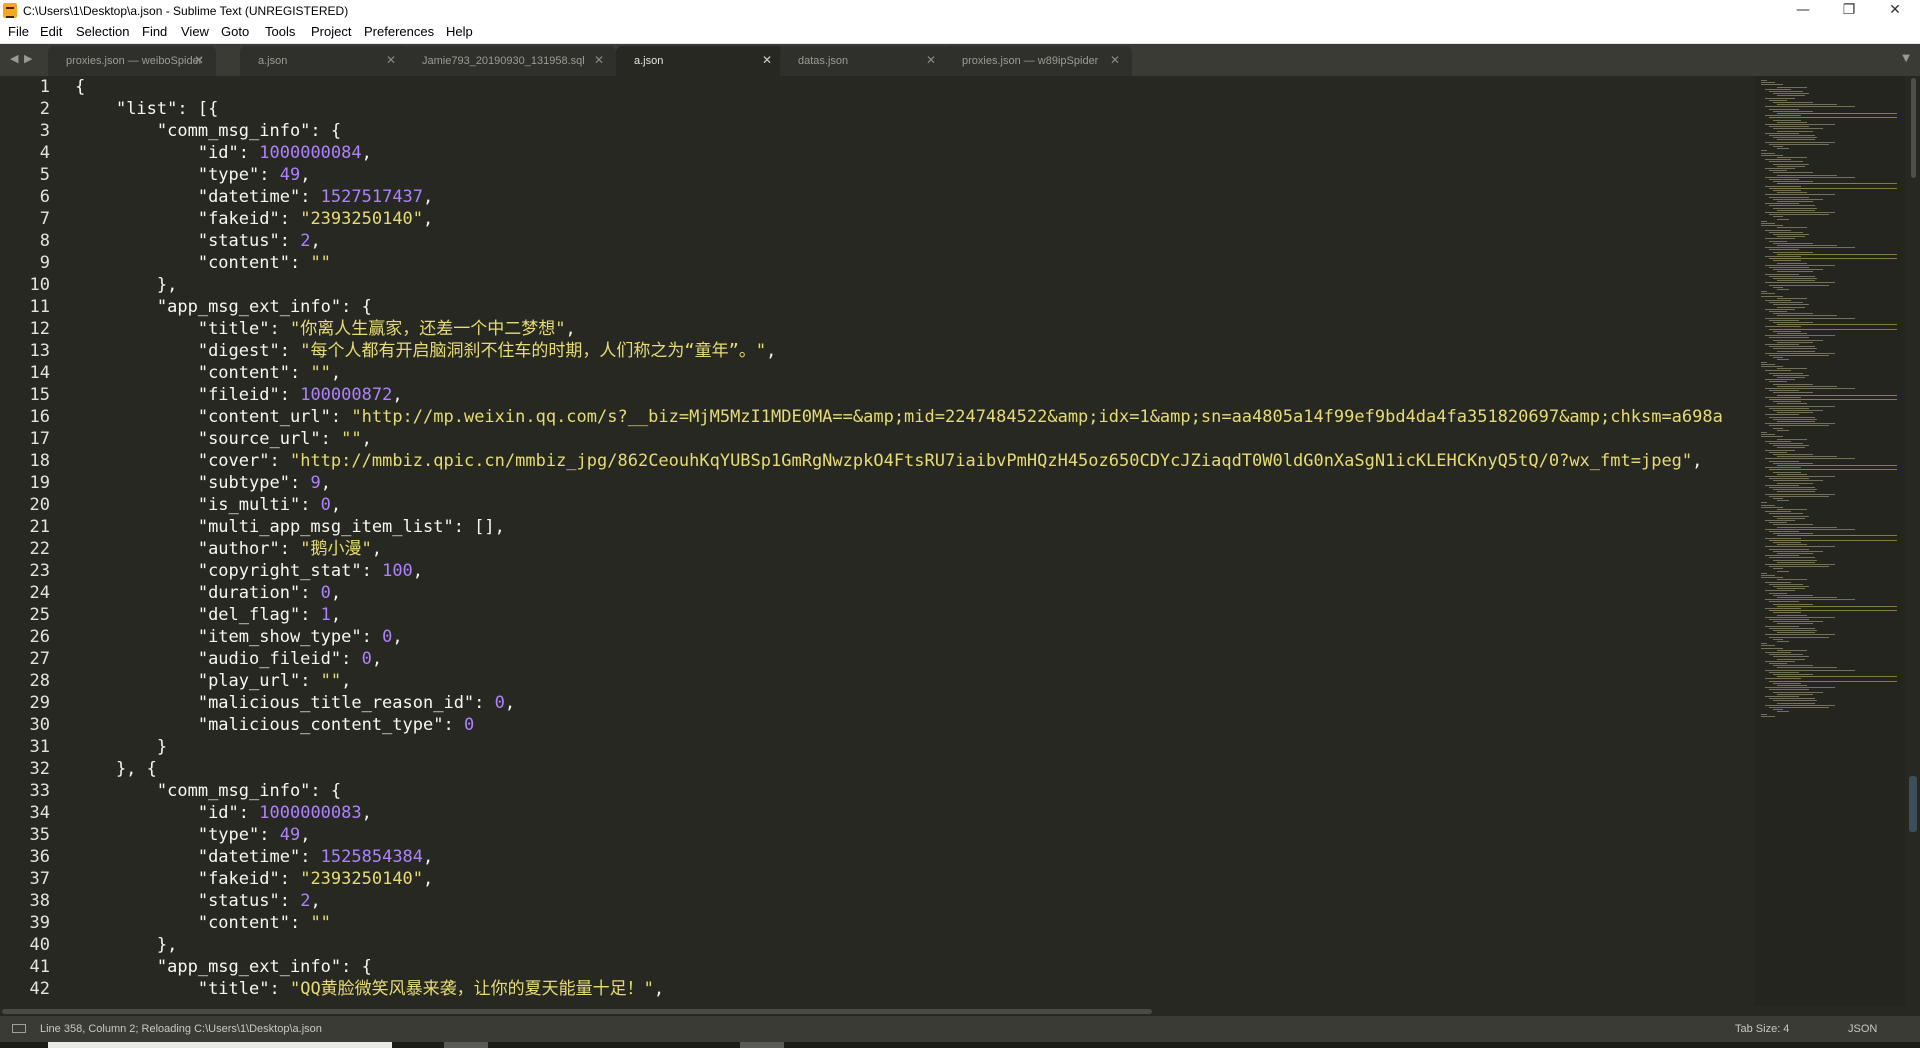 This screenshot has height=1048, width=1920. I want to click on menu-goto: Goto, so click(235, 31).